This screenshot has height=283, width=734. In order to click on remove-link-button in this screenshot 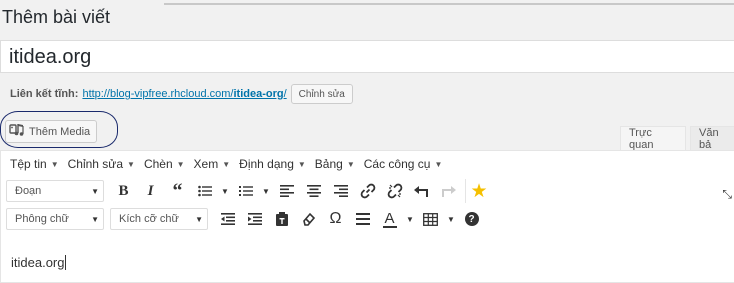, I will do `click(394, 191)`.